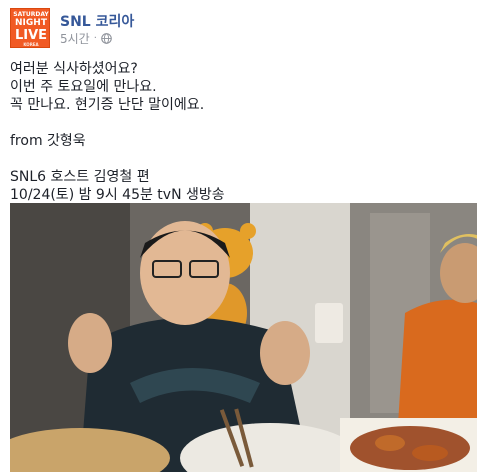 The image size is (487, 472). I want to click on text-line: 10/24(토) 밤 9시 45분 tvN 생방송, so click(117, 195).